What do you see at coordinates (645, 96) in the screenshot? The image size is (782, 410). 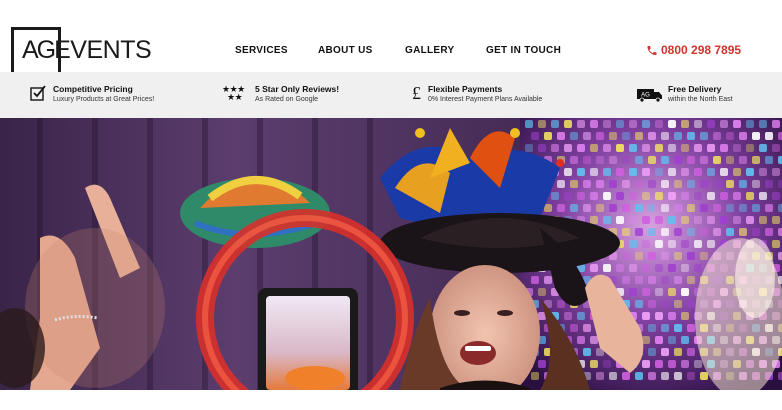 I see `truck-badge-text: AG` at bounding box center [645, 96].